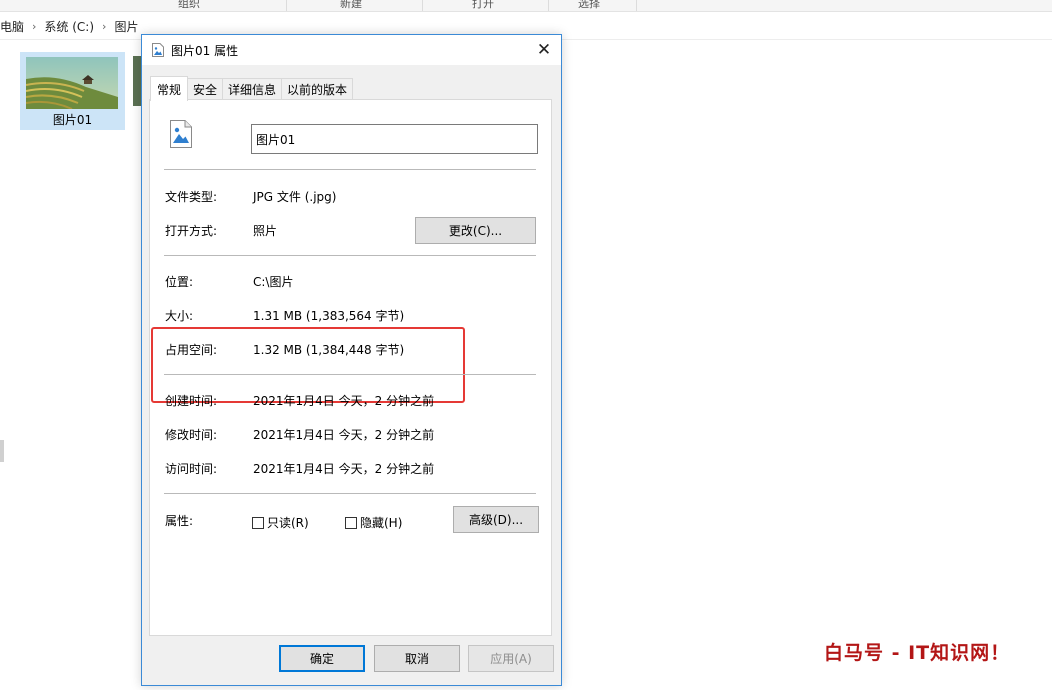 The width and height of the screenshot is (1052, 690). I want to click on file-name-label: 图片01, so click(72, 120).